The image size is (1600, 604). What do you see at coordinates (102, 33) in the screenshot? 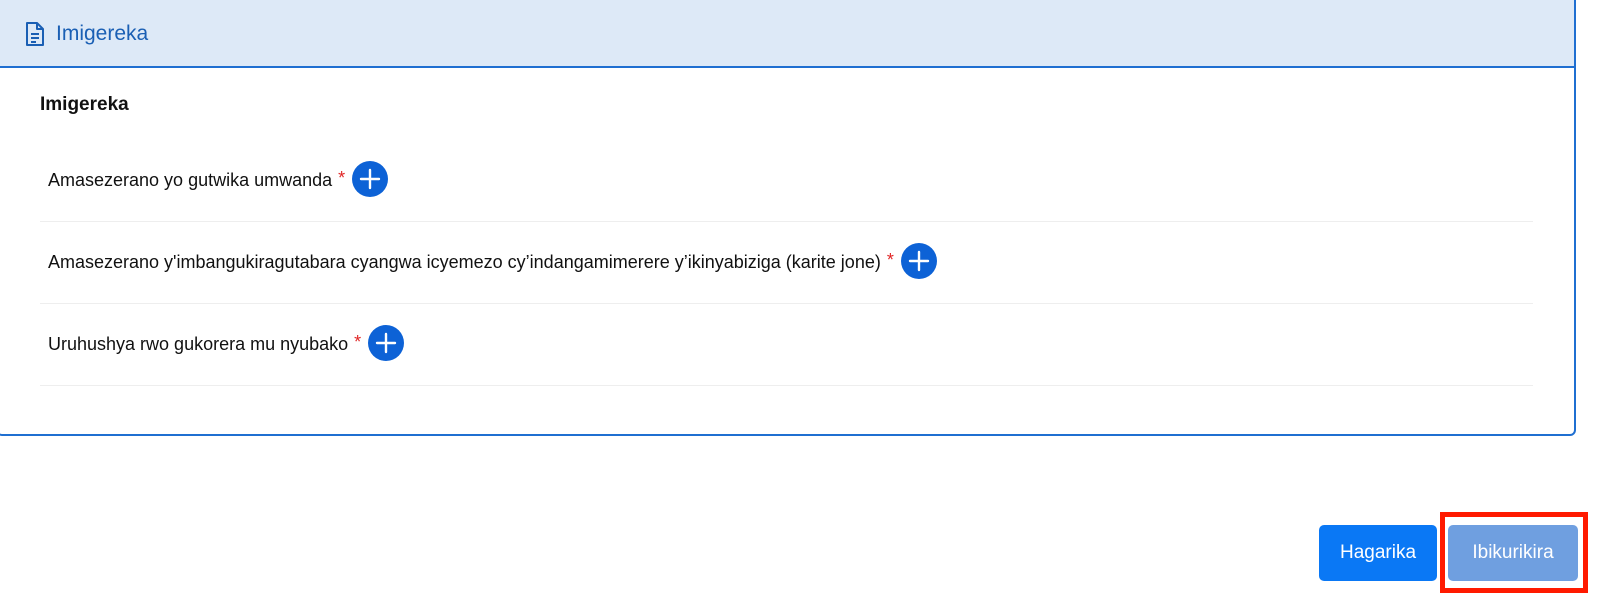
I see `panel-title: Imigereka` at bounding box center [102, 33].